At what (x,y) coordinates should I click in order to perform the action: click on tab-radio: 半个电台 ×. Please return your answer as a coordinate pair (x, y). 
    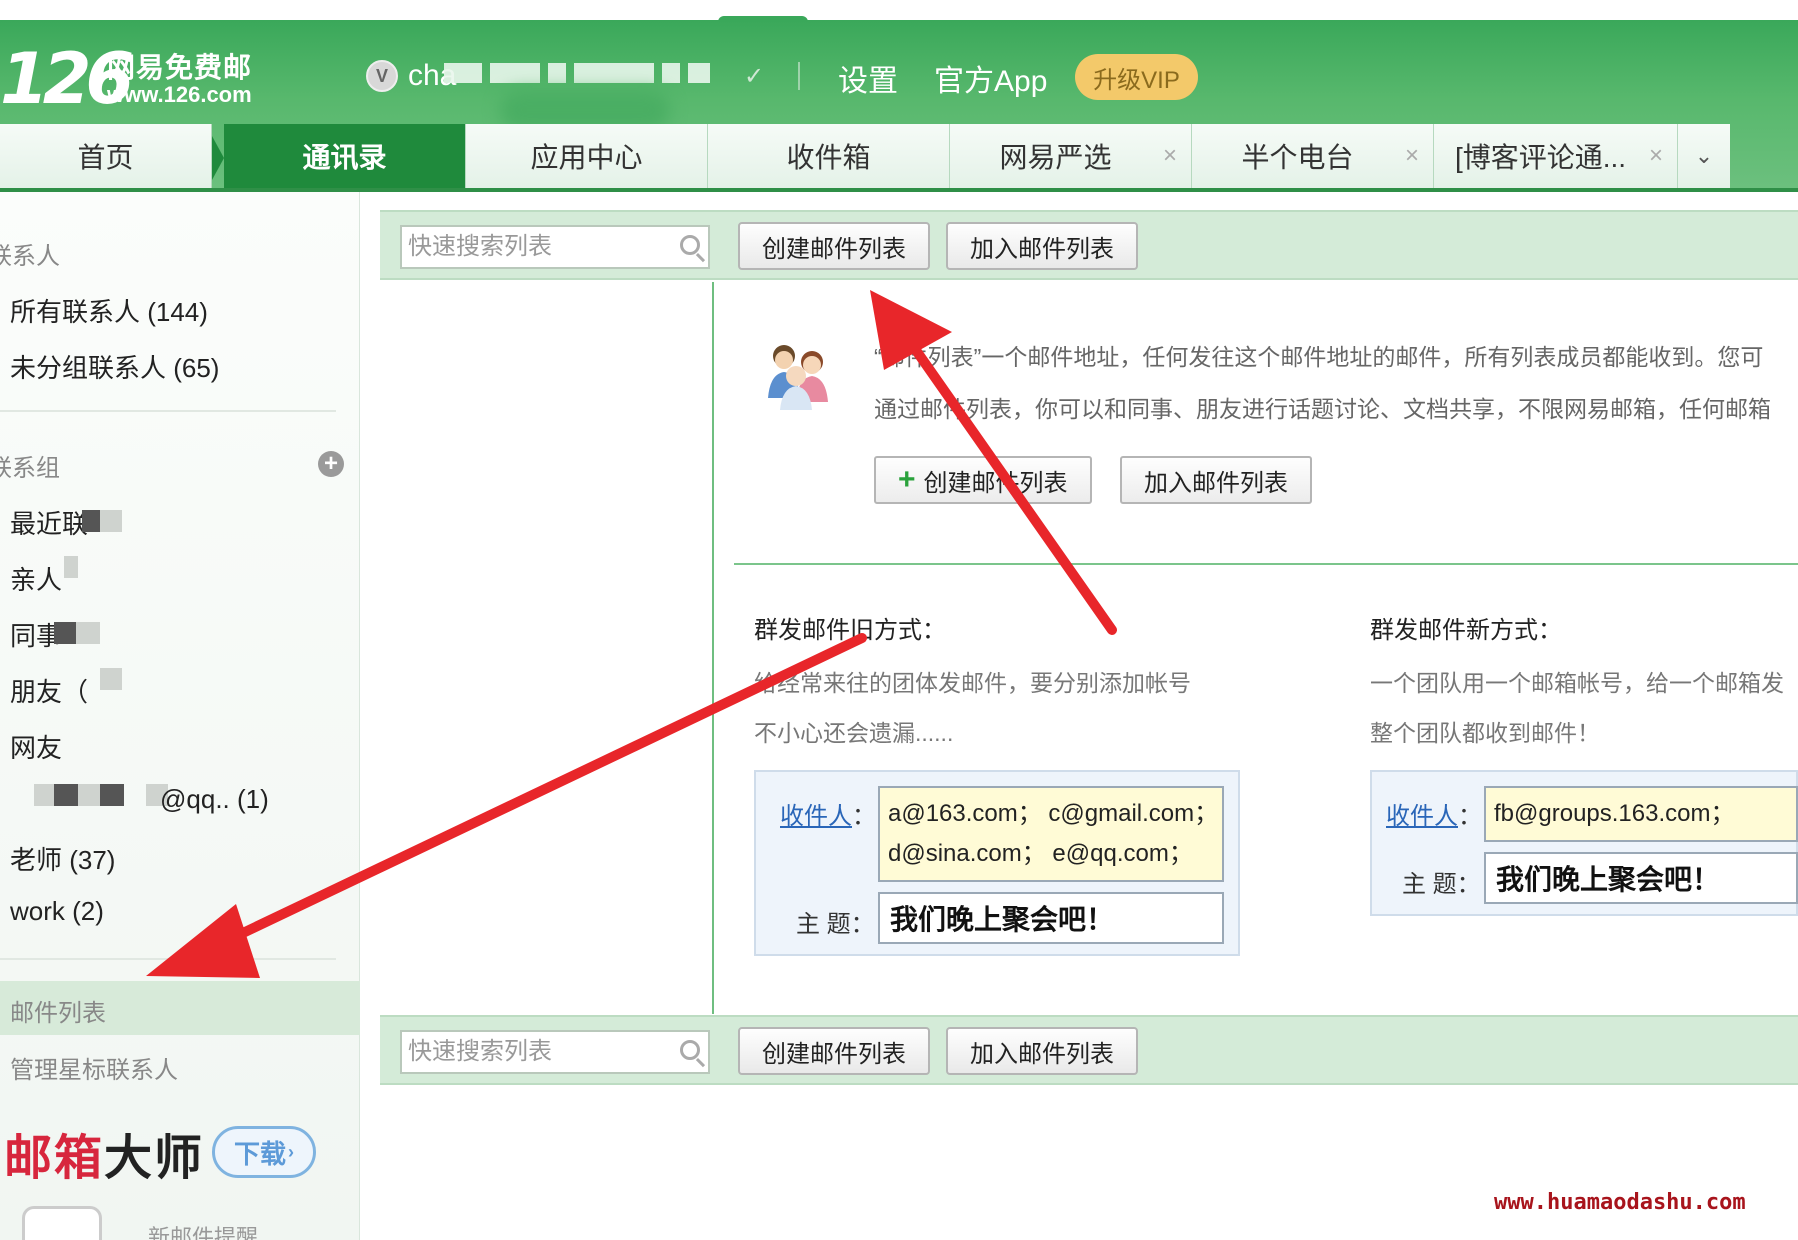
    Looking at the image, I should click on (1313, 156).